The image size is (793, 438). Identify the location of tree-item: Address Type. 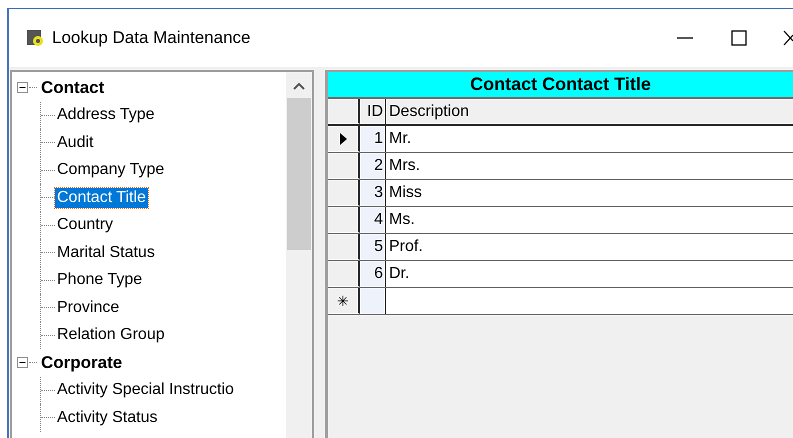
(106, 115).